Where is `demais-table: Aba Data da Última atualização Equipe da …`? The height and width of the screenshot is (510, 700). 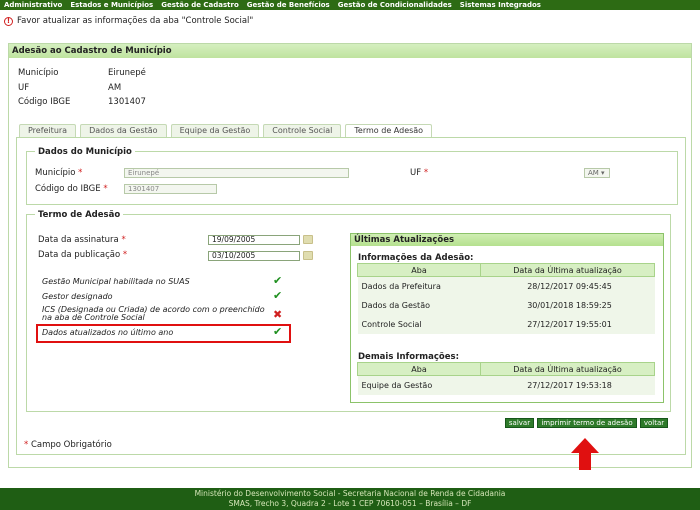 demais-table: Aba Data da Última atualização Equipe da … is located at coordinates (506, 378).